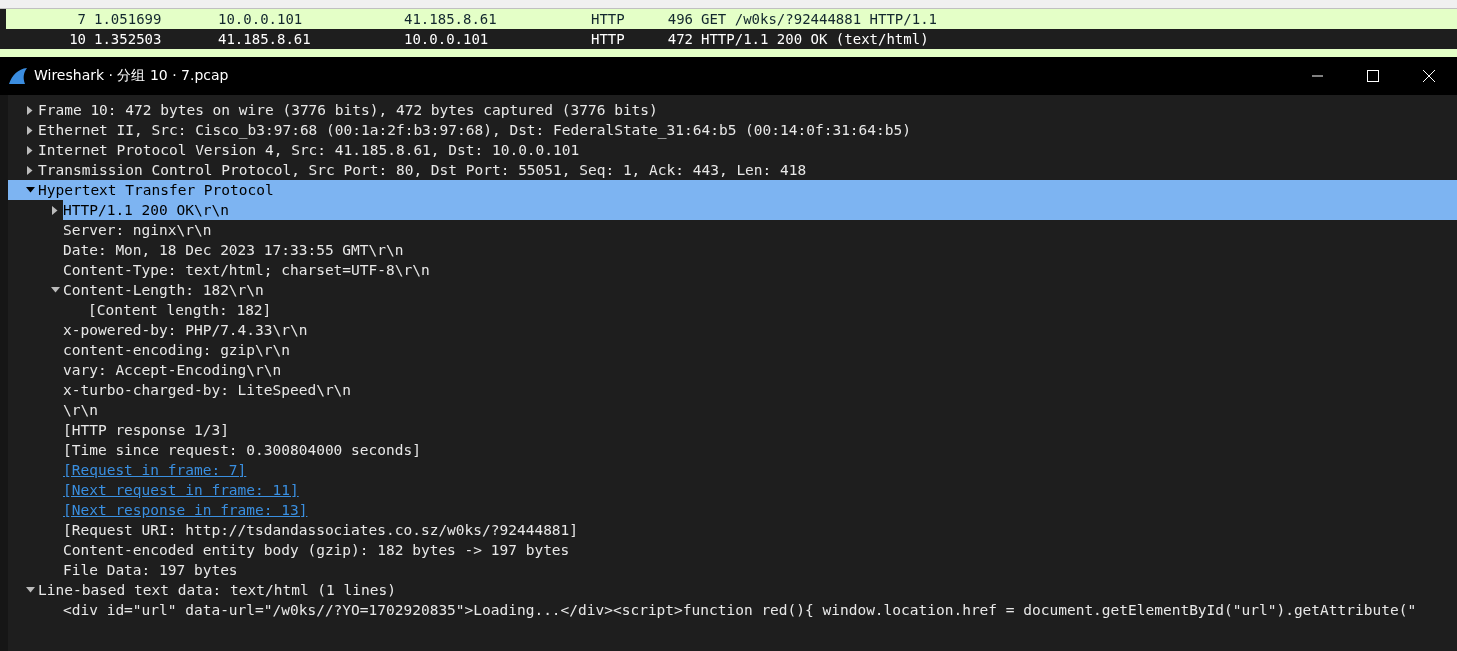  I want to click on table-cell-text: 472, so click(680, 39).